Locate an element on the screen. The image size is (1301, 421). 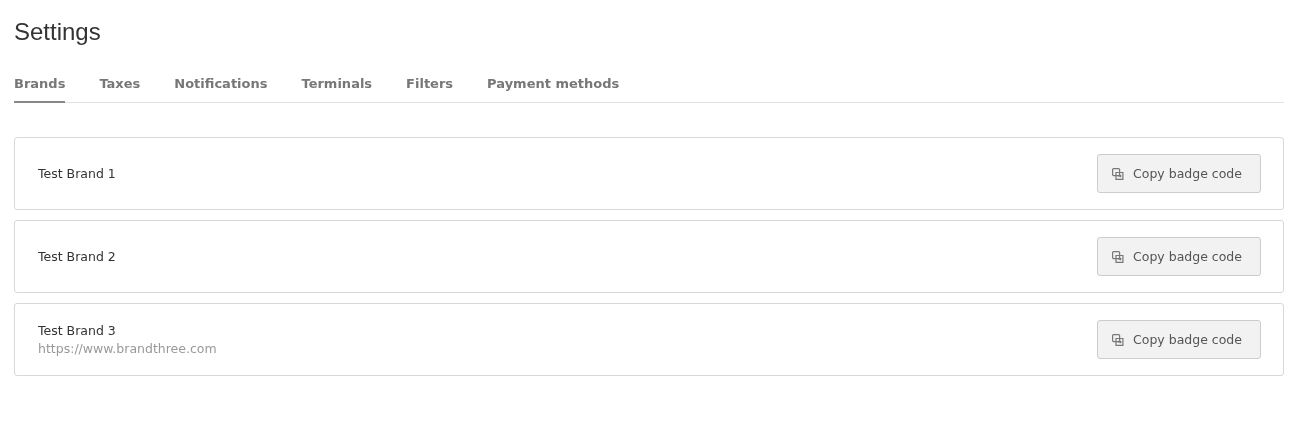
tab: Notifications is located at coordinates (221, 89).